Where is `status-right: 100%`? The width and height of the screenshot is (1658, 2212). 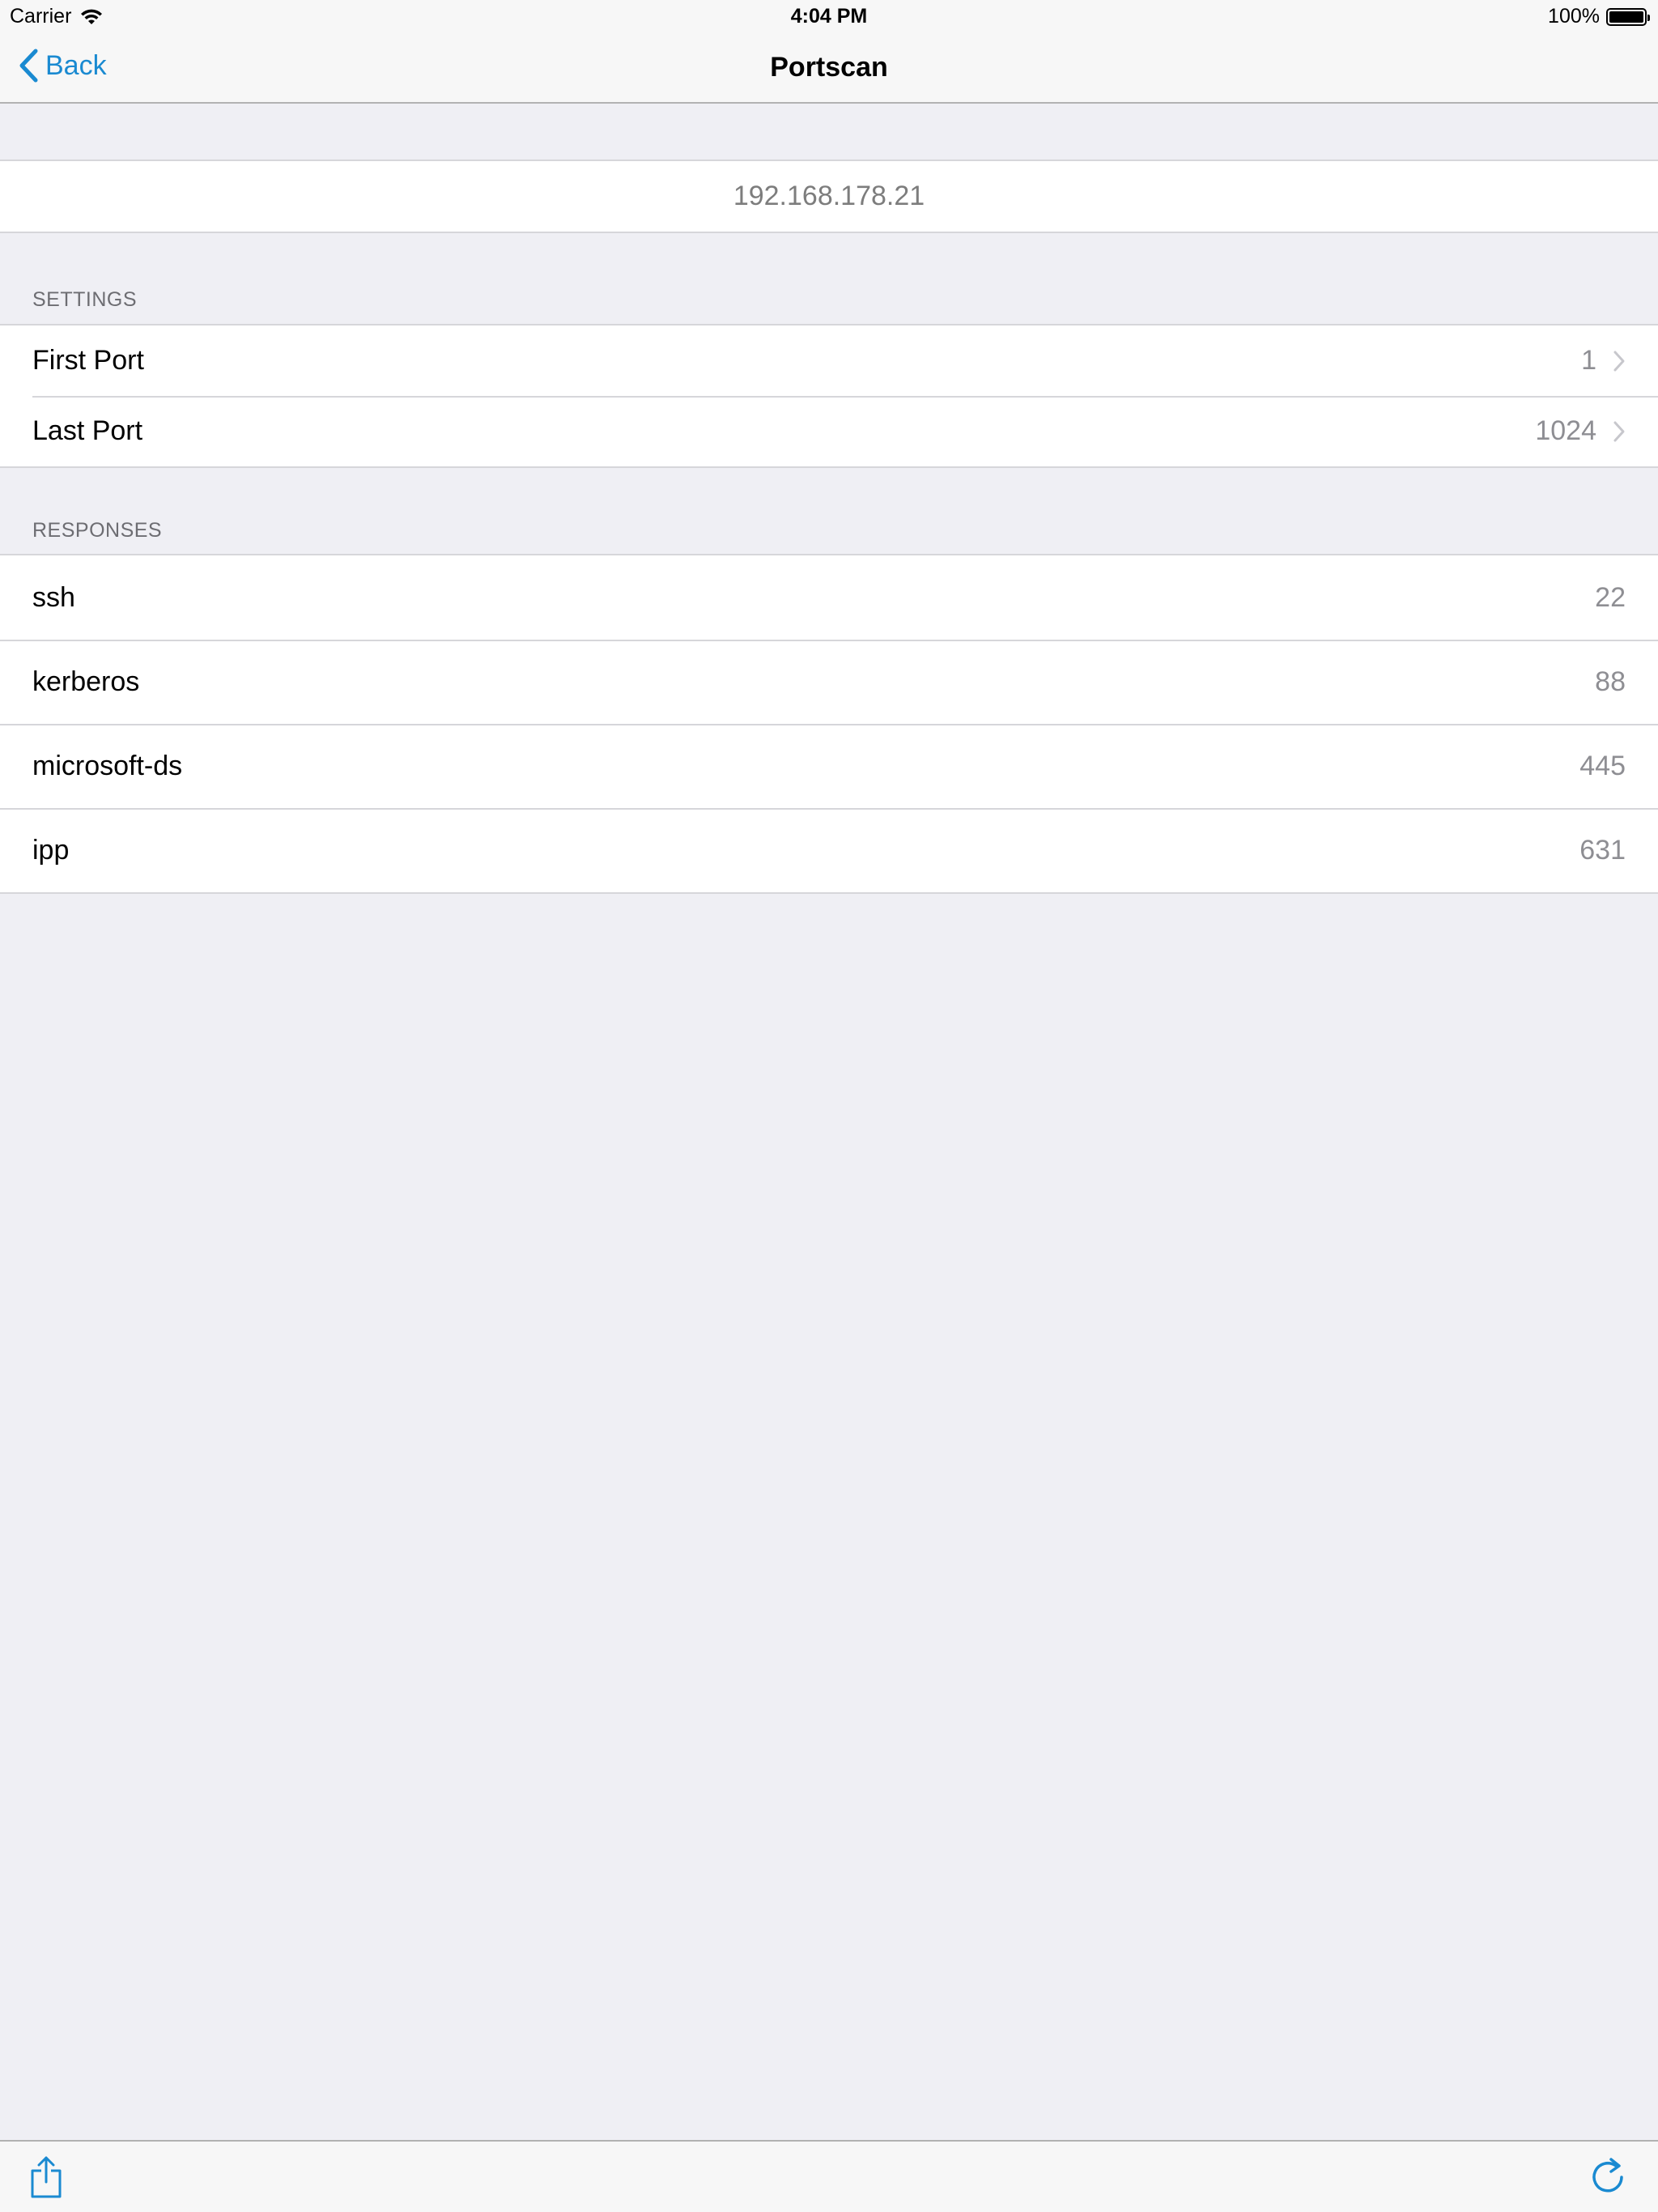 status-right: 100% is located at coordinates (1599, 16).